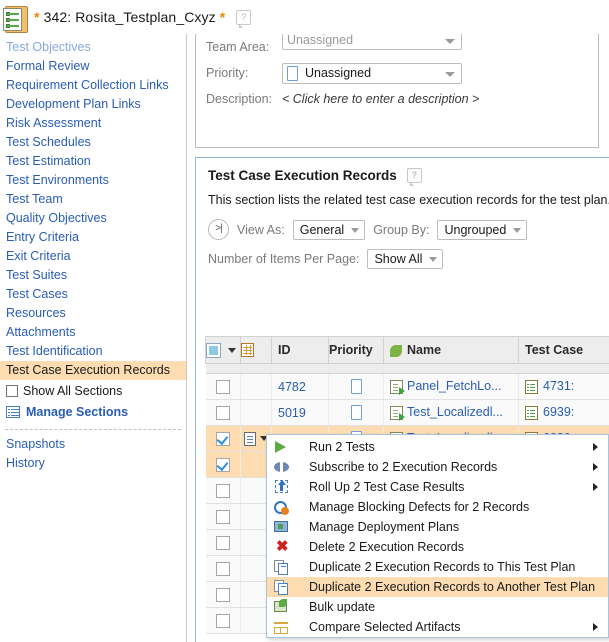  I want to click on row-id-cell: 4782, so click(300, 386).